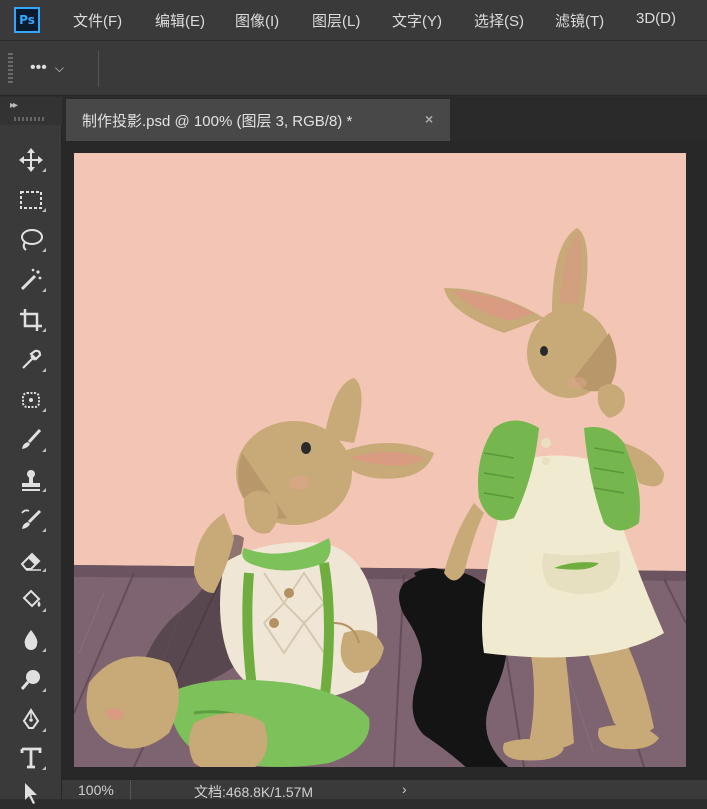 This screenshot has width=707, height=809. I want to click on rectangular-marquee-icon, so click(31, 200).